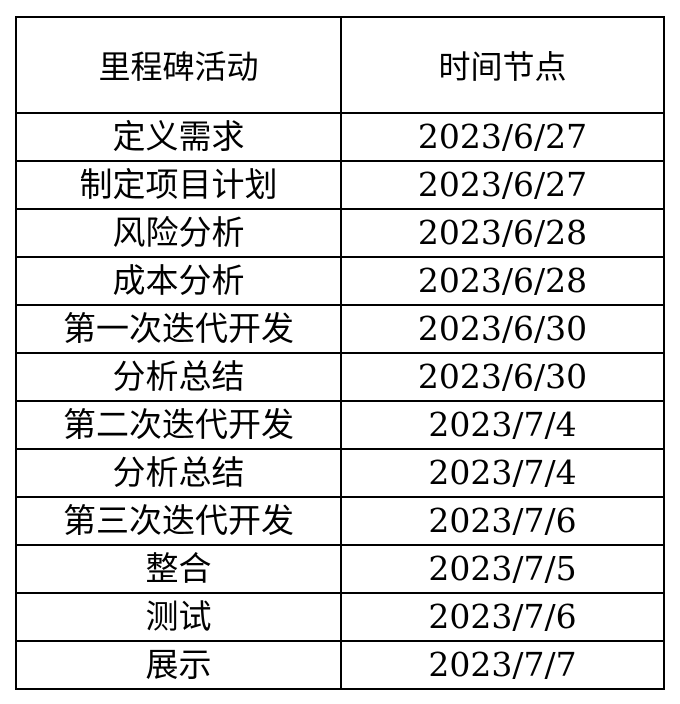 The width and height of the screenshot is (680, 704). I want to click on milestone-cell: 第一次迭代开发, so click(178, 329).